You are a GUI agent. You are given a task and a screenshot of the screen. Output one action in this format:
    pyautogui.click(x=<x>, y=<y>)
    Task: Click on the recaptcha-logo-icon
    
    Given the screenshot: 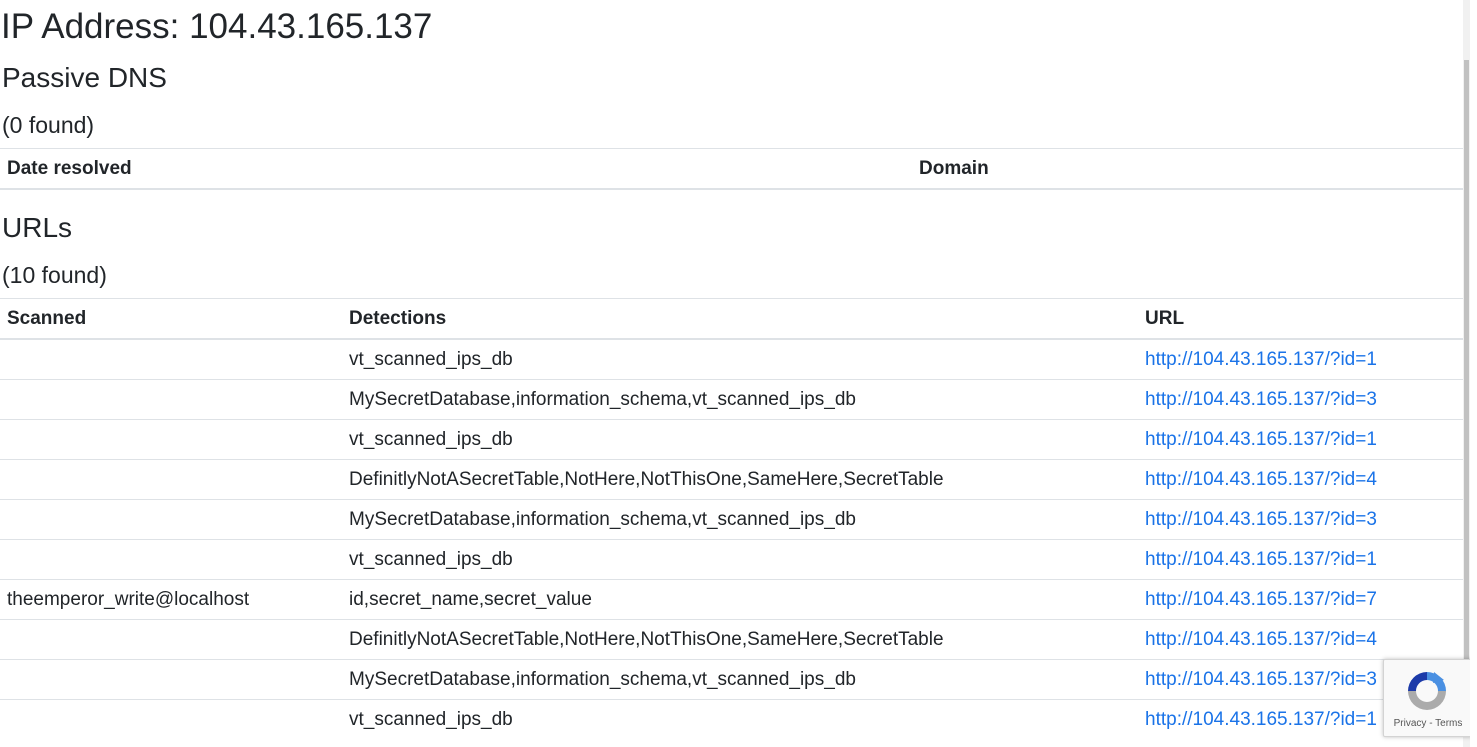 What is the action you would take?
    pyautogui.click(x=1427, y=691)
    